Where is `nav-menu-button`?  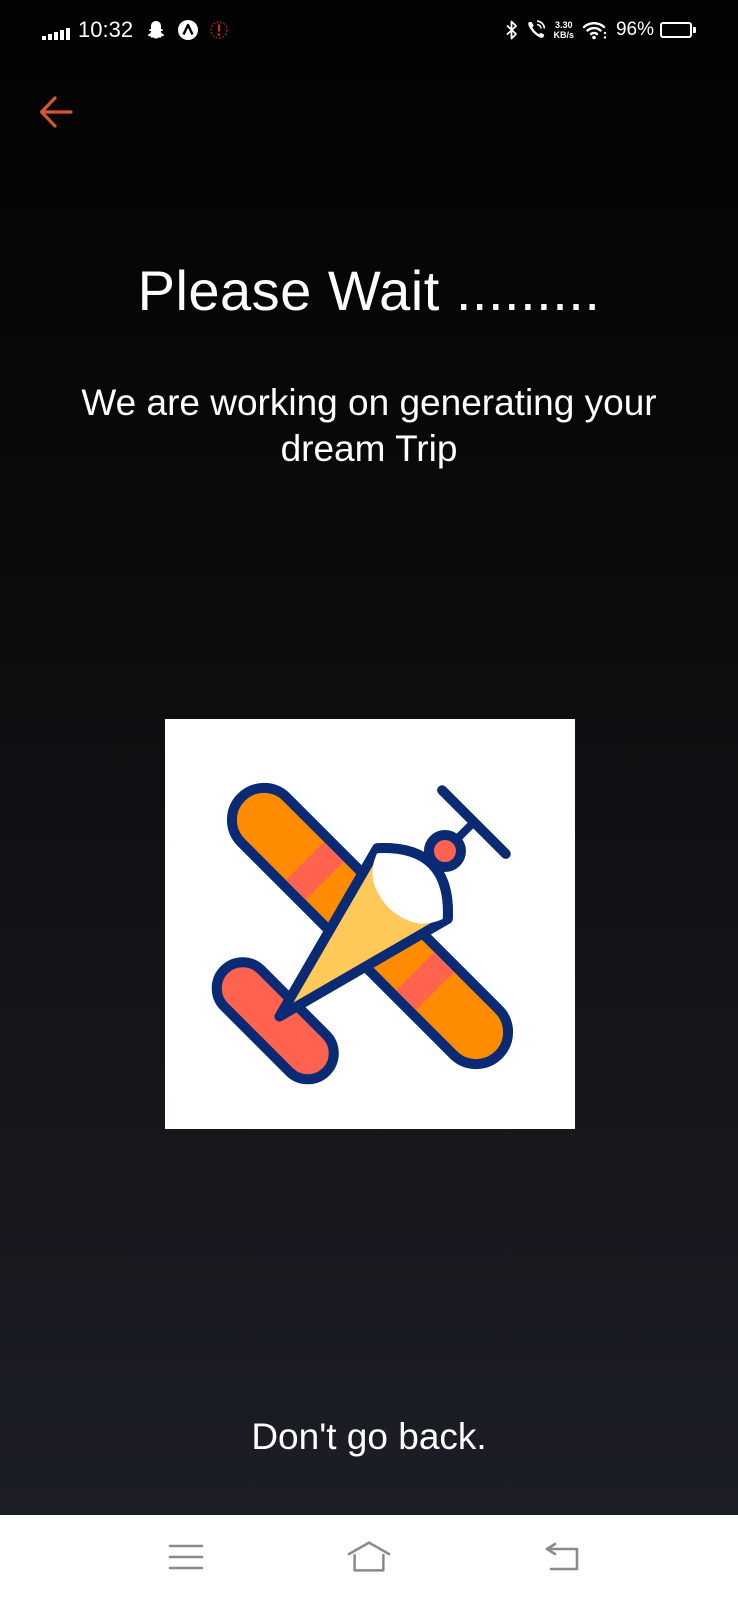 nav-menu-button is located at coordinates (186, 1557).